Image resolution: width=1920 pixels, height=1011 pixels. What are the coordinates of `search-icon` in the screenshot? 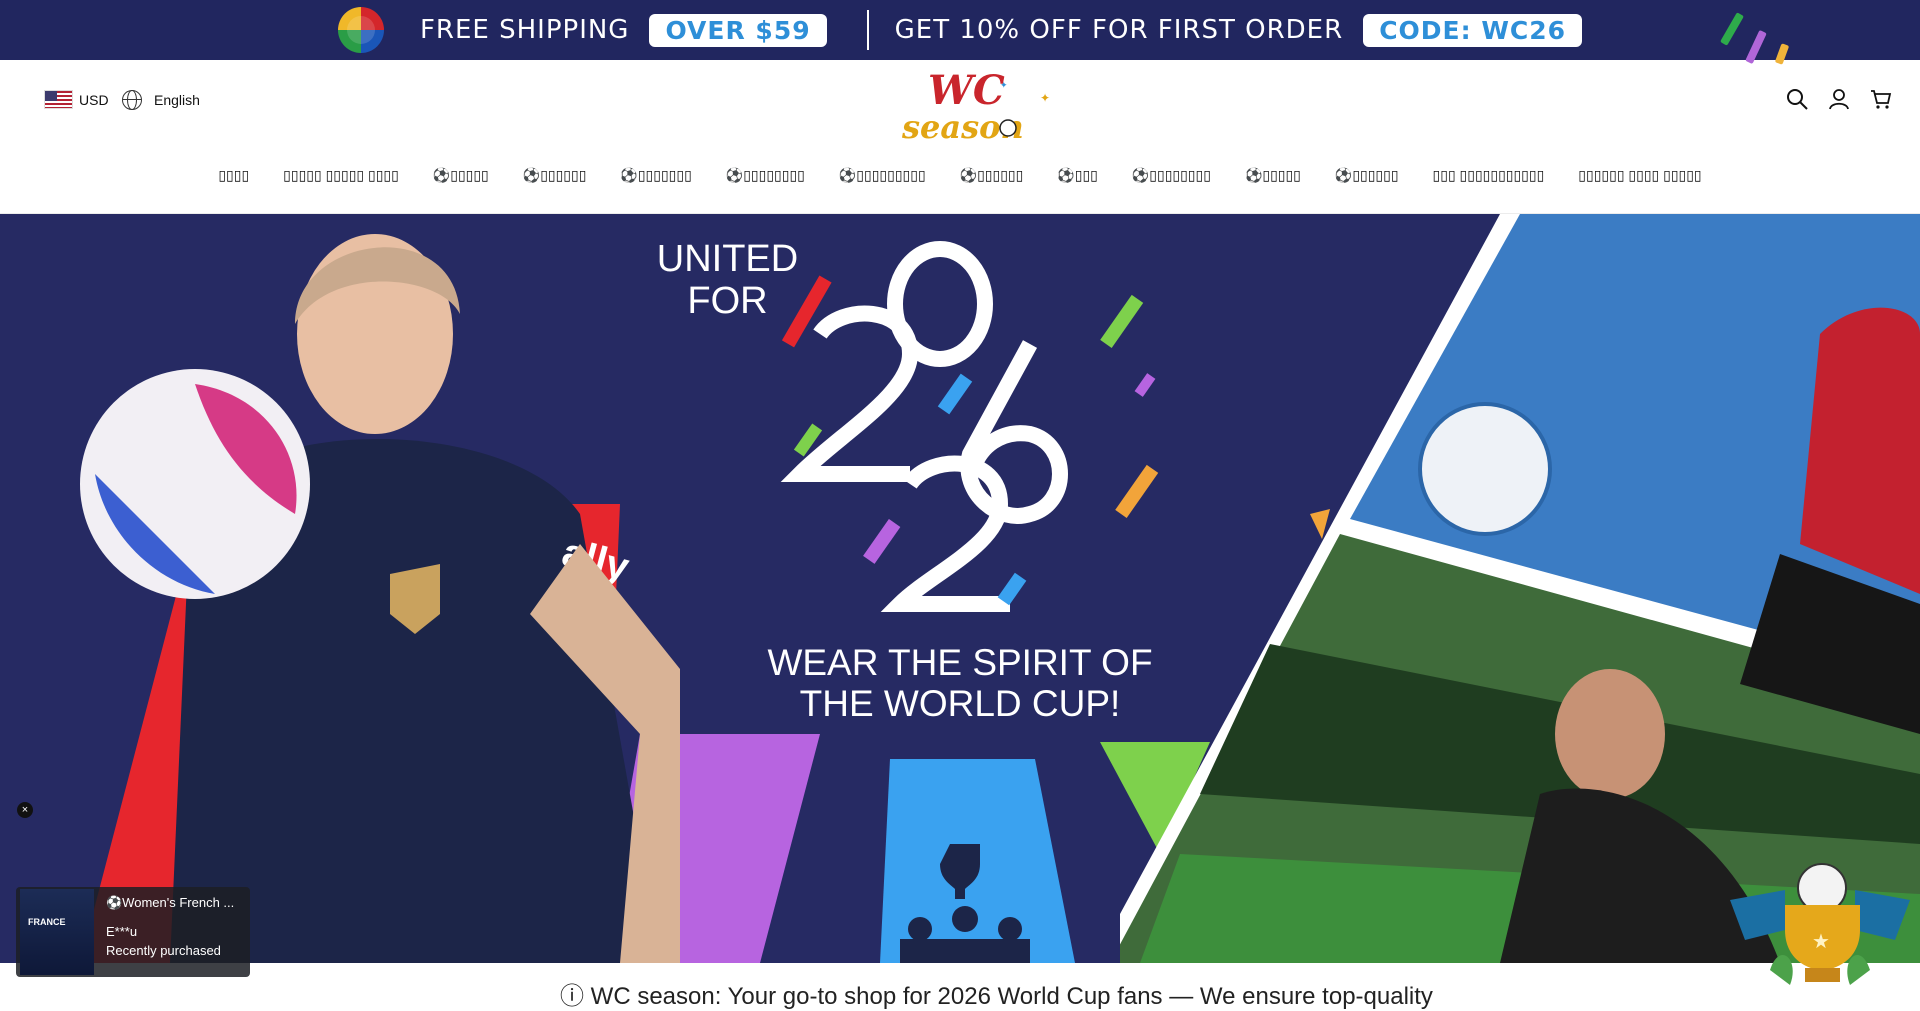 It's located at (1797, 99).